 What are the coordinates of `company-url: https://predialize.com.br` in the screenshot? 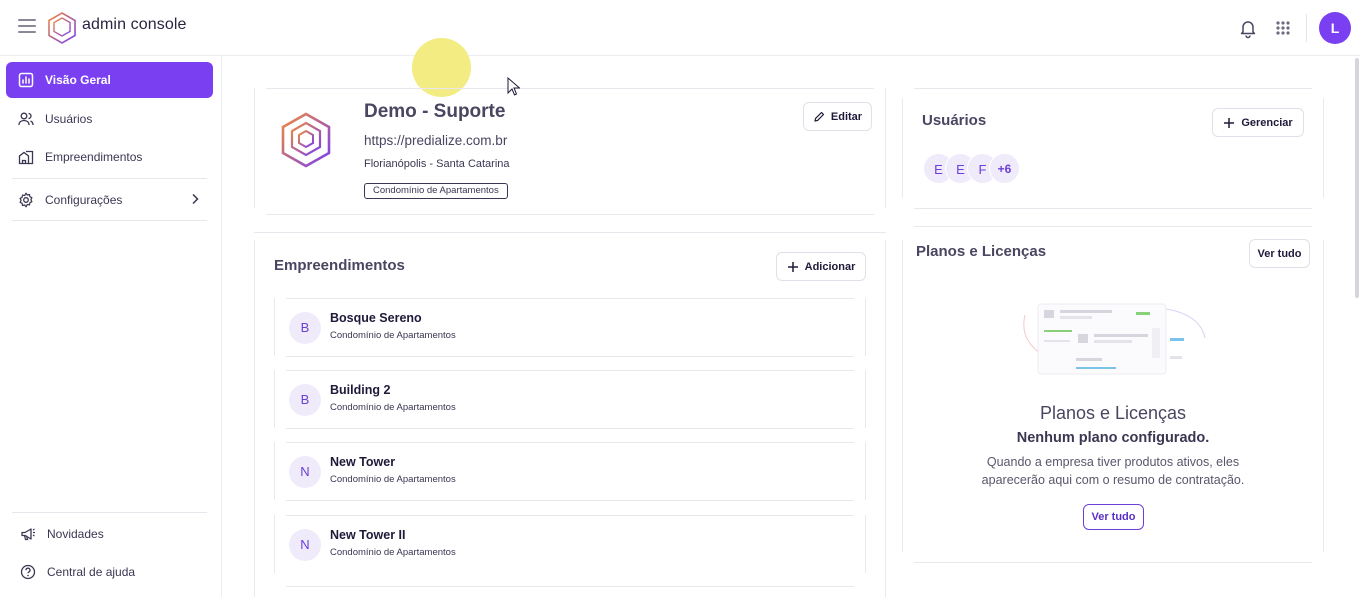 It's located at (435, 140).